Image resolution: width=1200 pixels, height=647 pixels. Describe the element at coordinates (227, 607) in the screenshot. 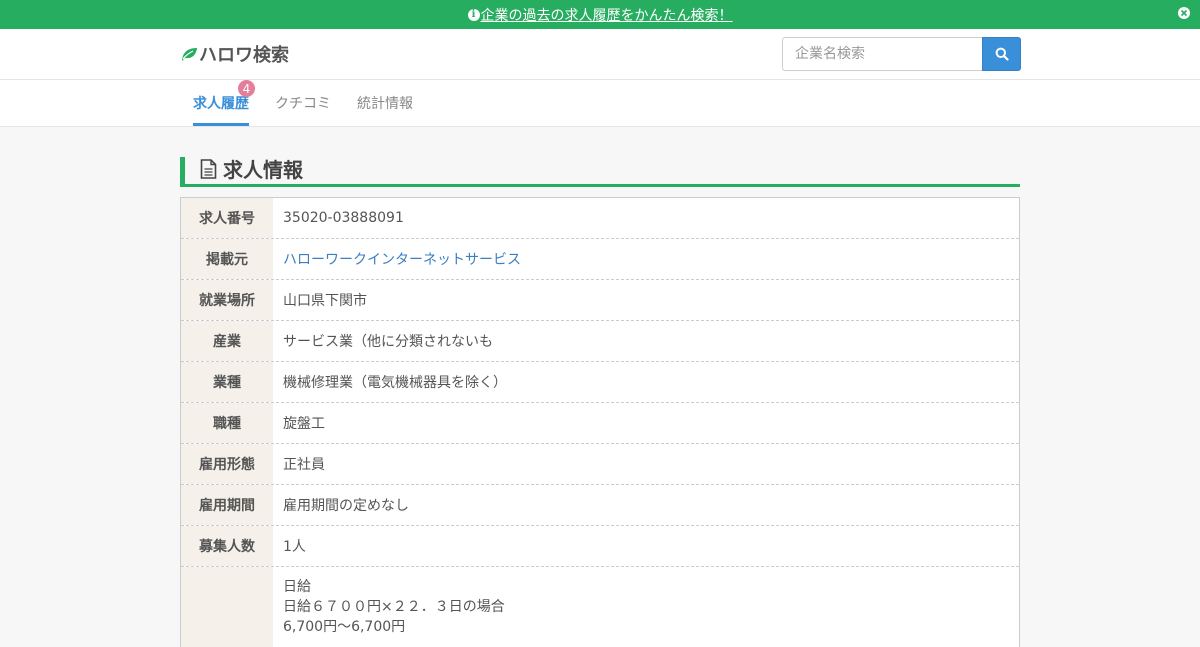

I see `row-label` at that location.